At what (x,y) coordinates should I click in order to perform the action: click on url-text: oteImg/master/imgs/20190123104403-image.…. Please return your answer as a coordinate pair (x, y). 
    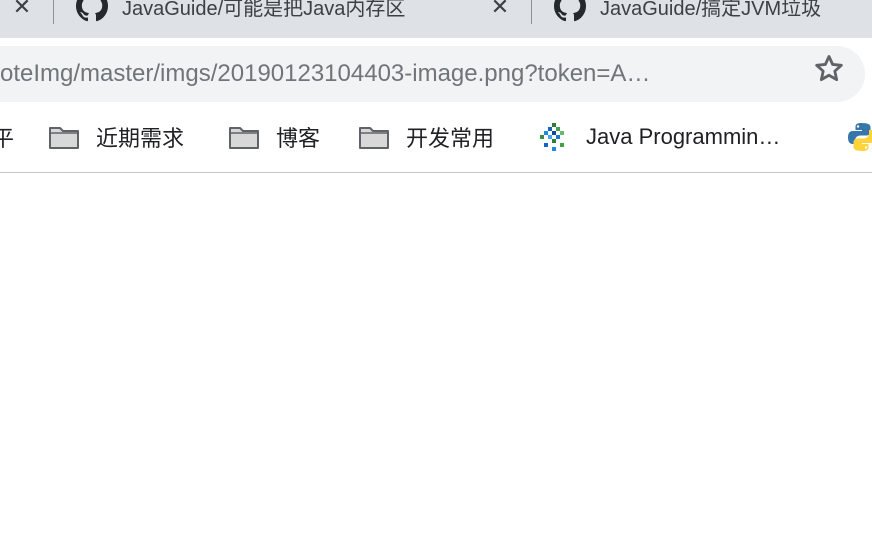
    Looking at the image, I should click on (372, 74).